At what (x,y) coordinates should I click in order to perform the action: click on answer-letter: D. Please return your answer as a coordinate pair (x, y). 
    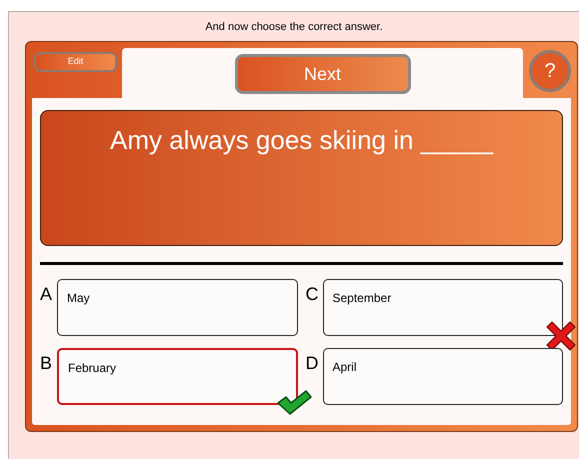
    Looking at the image, I should click on (313, 362).